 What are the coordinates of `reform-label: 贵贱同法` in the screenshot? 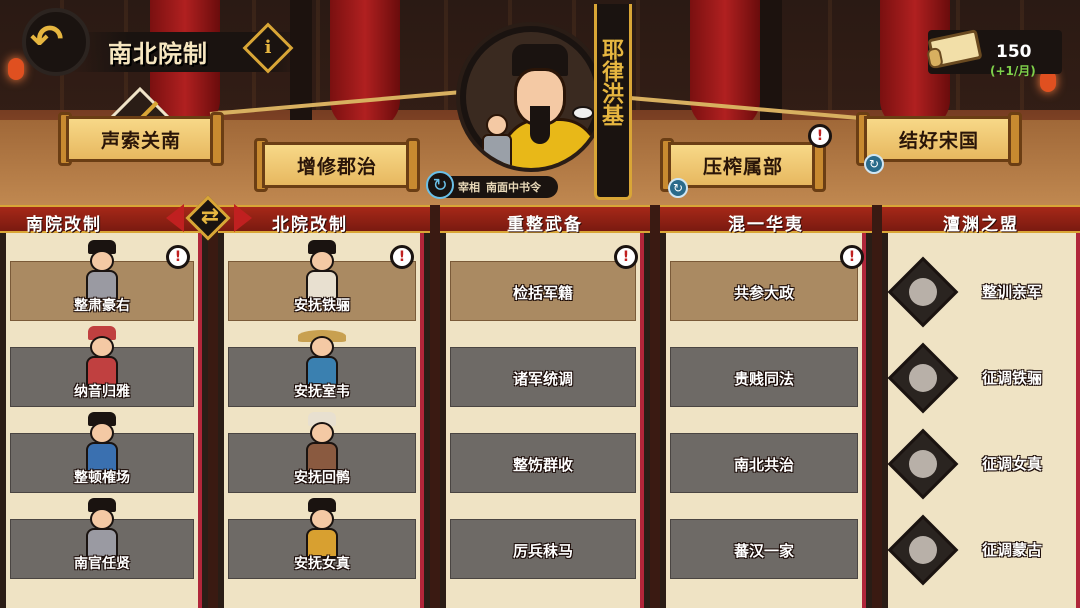 It's located at (763, 379).